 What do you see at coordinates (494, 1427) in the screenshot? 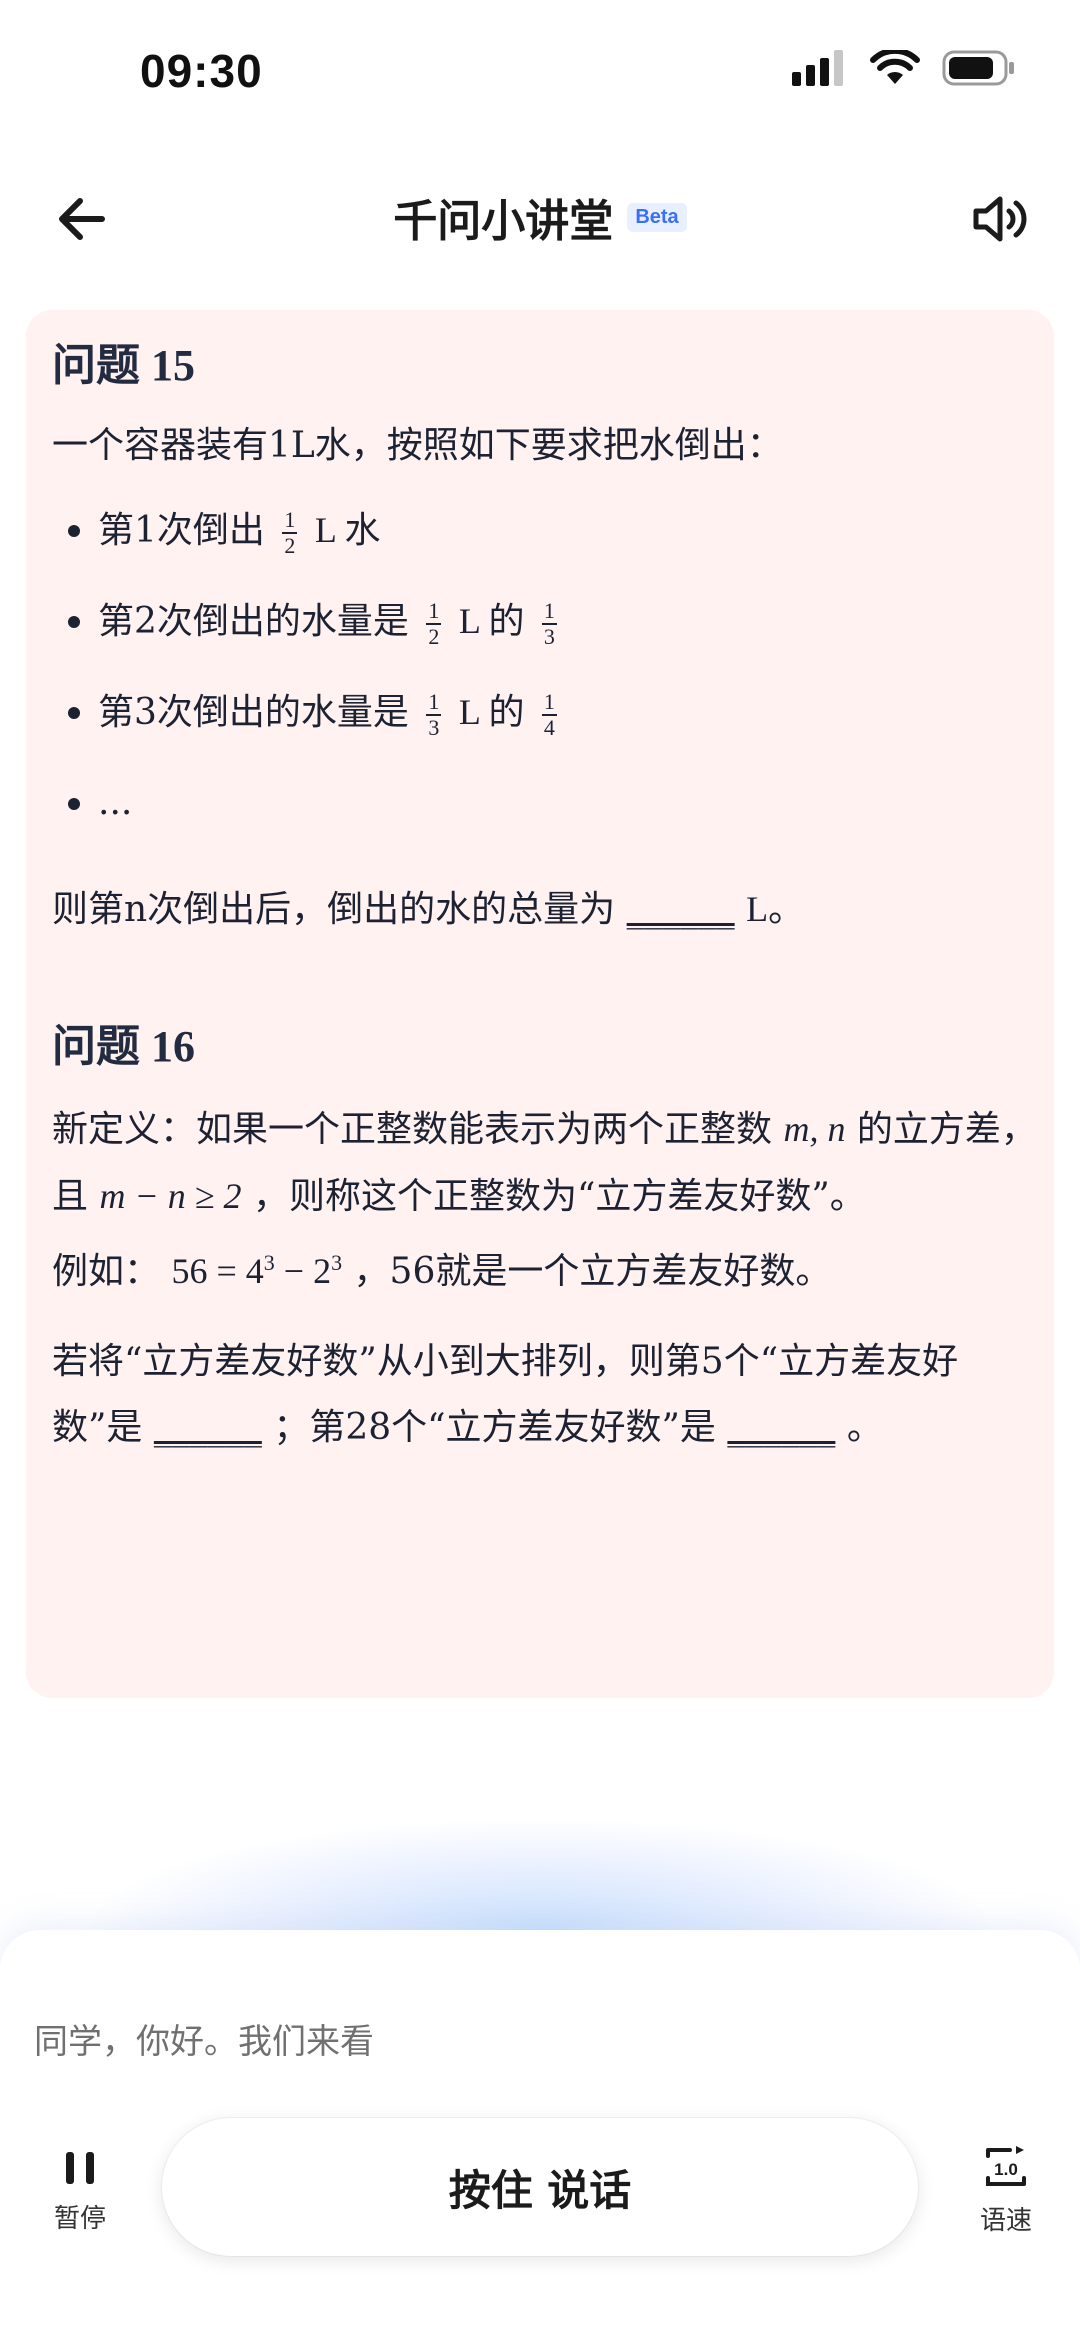
I see `ask-text: ；第28个“立方差友好数”是` at bounding box center [494, 1427].